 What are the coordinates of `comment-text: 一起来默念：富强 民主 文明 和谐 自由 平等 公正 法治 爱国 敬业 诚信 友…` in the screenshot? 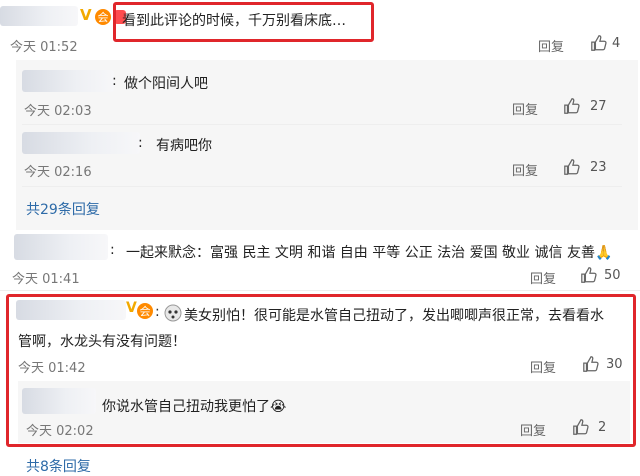 It's located at (369, 253).